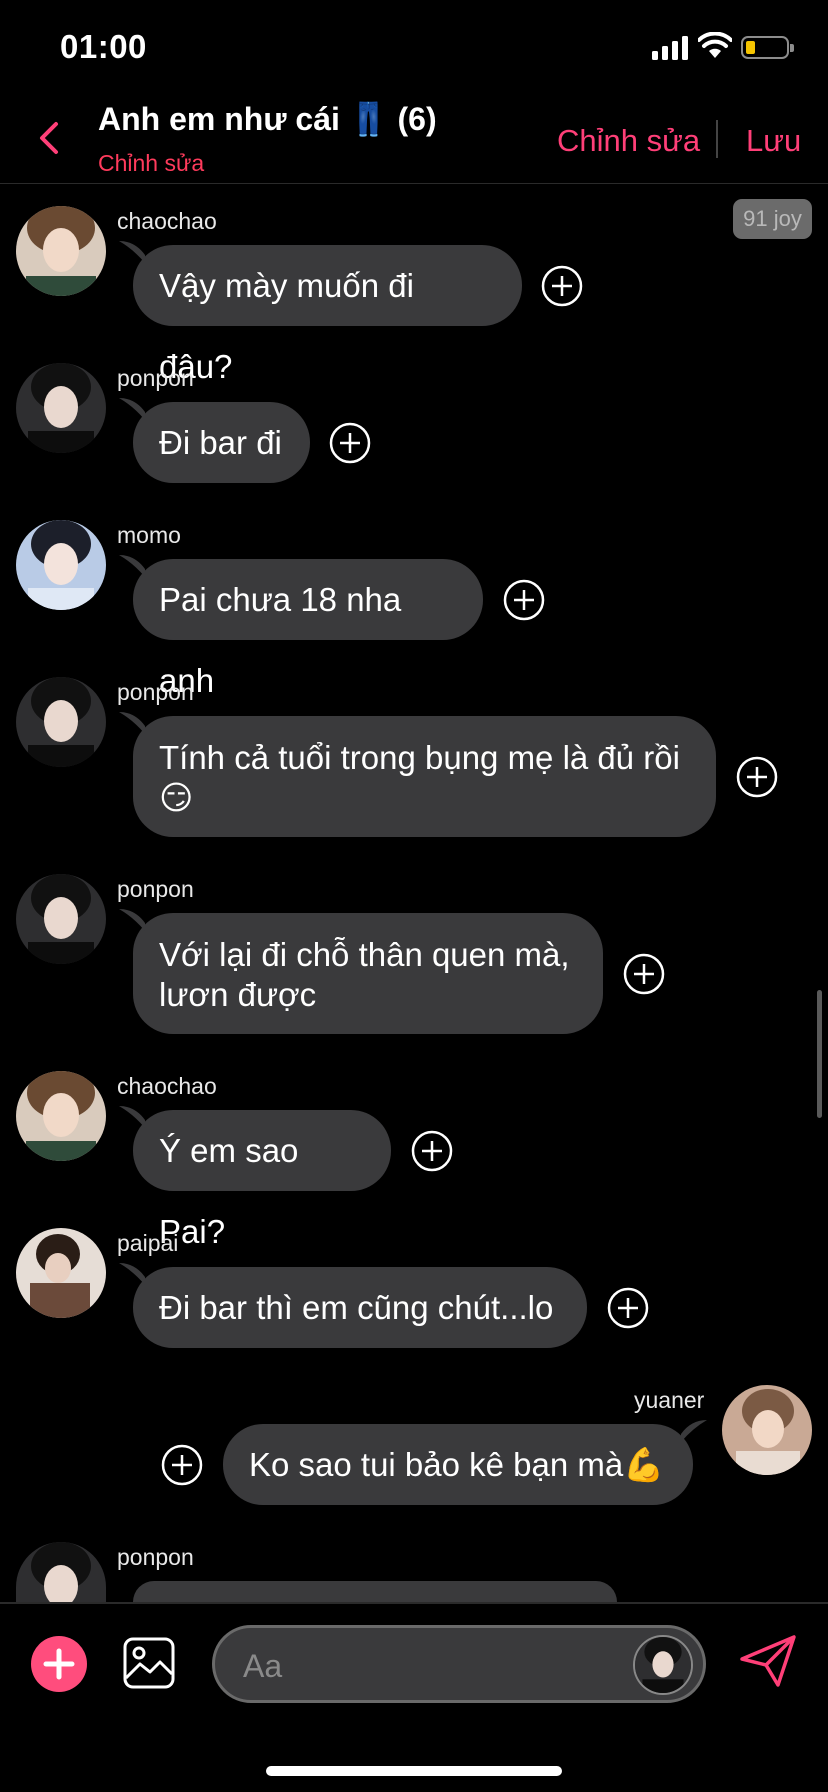 The width and height of the screenshot is (828, 1792). I want to click on message-text-line: 😏, so click(176, 797).